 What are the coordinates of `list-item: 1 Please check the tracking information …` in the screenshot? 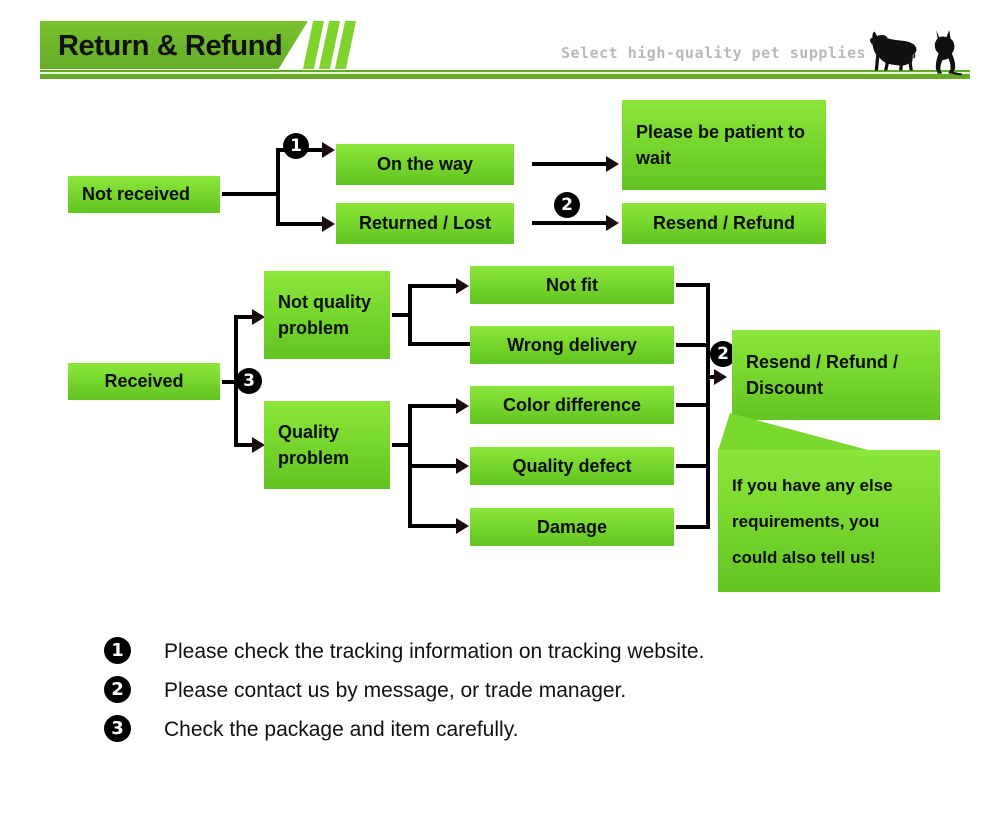 It's located at (514, 651).